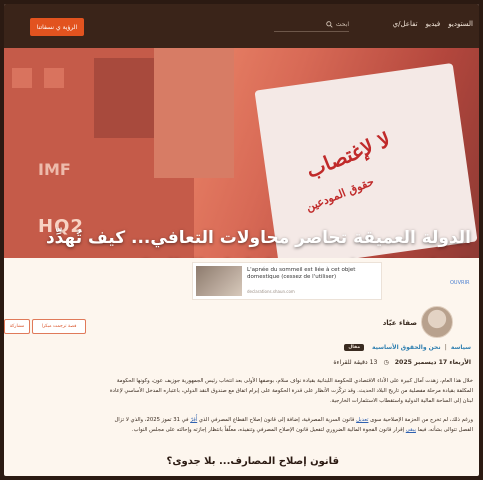 The image size is (483, 480). I want to click on tag-section: سياسة, so click(461, 347).